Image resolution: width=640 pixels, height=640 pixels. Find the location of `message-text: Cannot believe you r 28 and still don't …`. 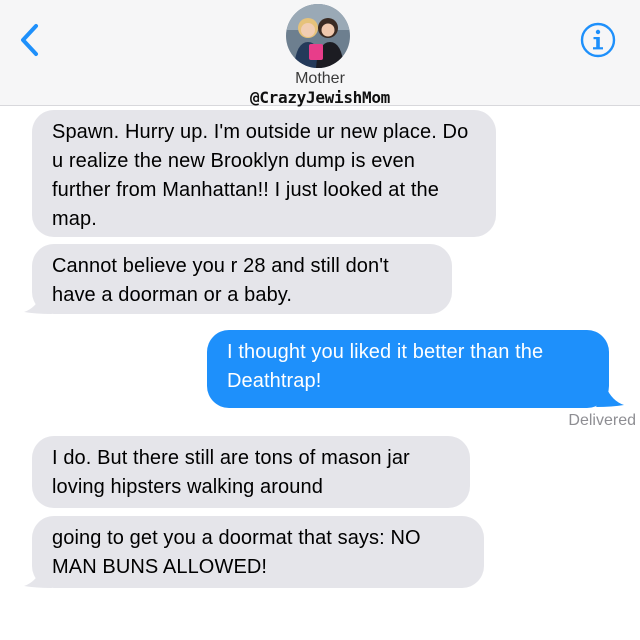

message-text: Cannot believe you r 28 and still don't … is located at coordinates (220, 280).